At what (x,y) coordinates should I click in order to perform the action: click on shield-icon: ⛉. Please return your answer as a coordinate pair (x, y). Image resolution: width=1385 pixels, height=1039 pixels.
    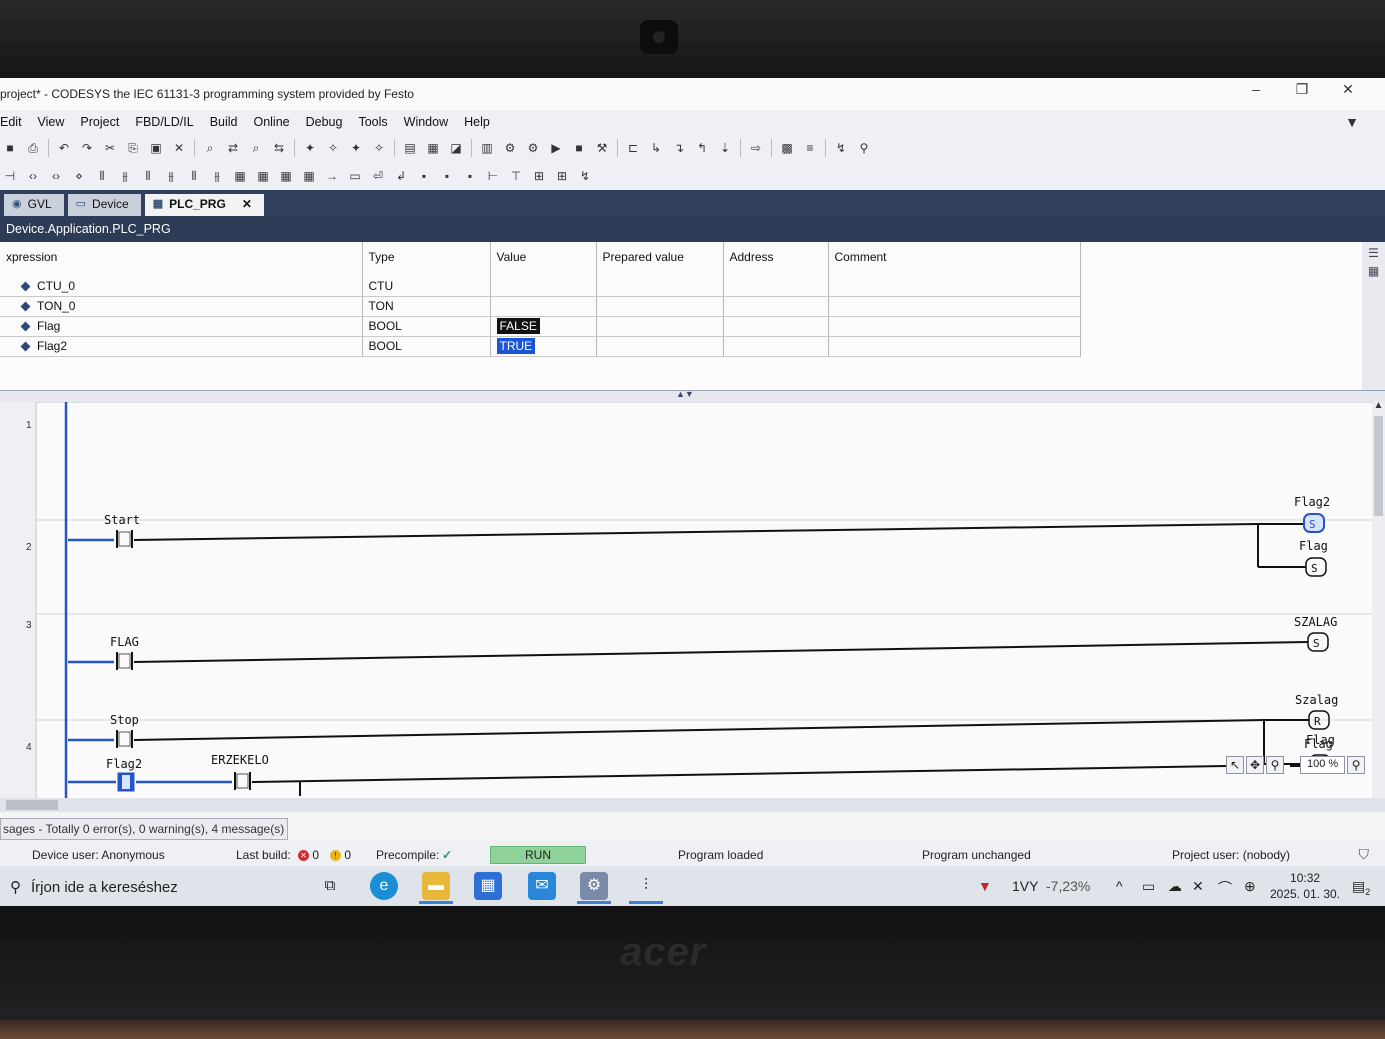
    Looking at the image, I should click on (1364, 854).